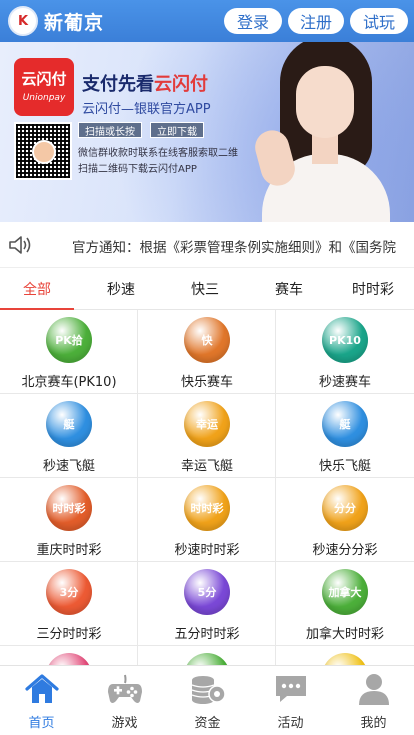 This screenshot has width=414, height=735. I want to click on coins-icon, so click(208, 690).